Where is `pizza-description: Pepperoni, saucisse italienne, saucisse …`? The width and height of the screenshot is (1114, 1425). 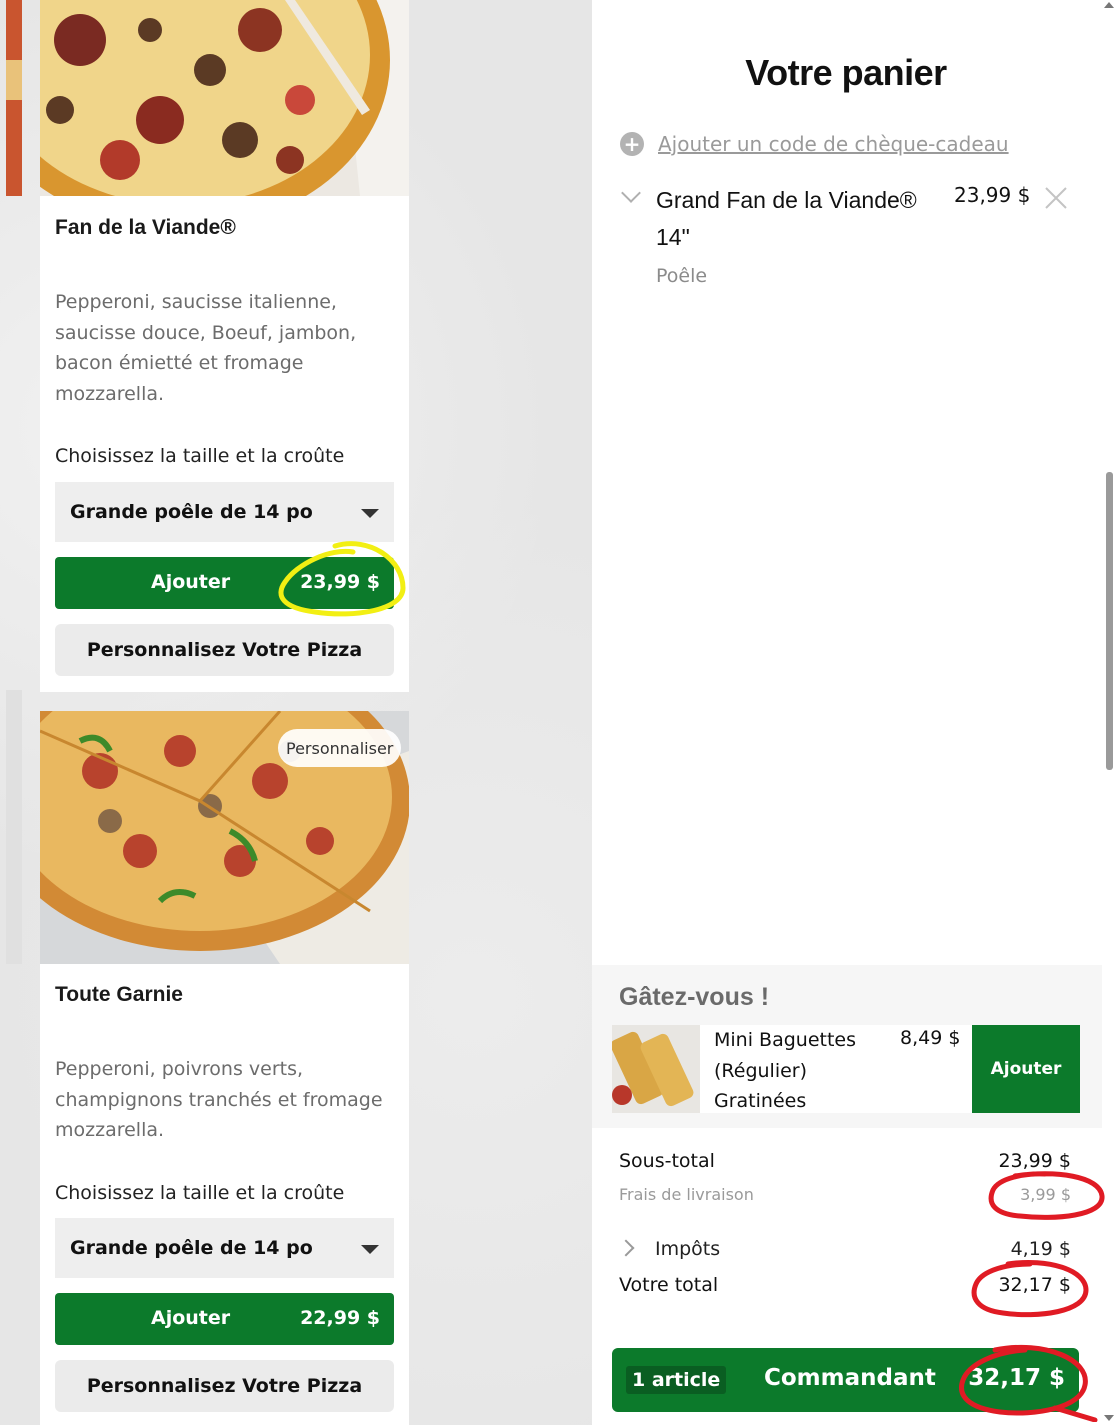
pizza-description: Pepperoni, saucisse italienne, saucisse … is located at coordinates (206, 348).